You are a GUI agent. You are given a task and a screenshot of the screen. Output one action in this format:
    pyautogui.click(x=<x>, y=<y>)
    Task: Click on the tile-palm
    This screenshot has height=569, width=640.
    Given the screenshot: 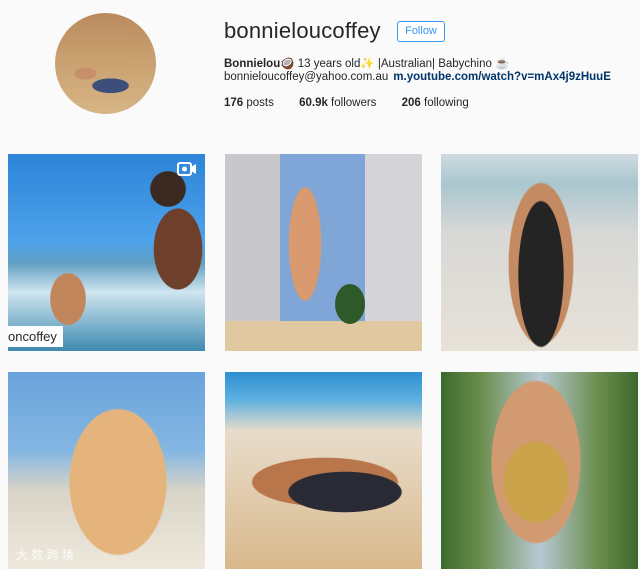 What is the action you would take?
    pyautogui.click(x=350, y=304)
    